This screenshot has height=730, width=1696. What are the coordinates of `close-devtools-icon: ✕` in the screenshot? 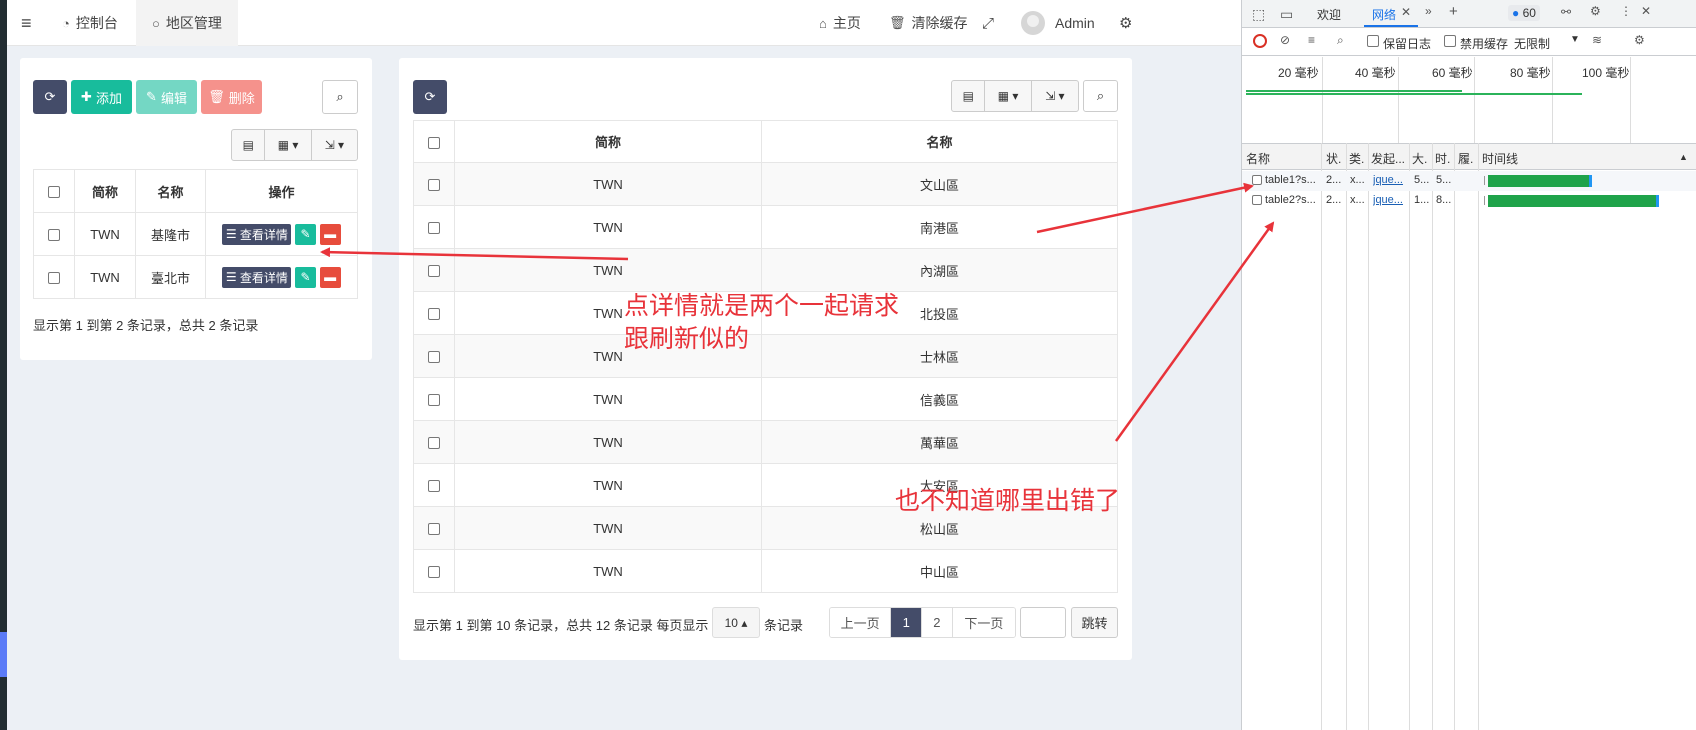 It's located at (1646, 11).